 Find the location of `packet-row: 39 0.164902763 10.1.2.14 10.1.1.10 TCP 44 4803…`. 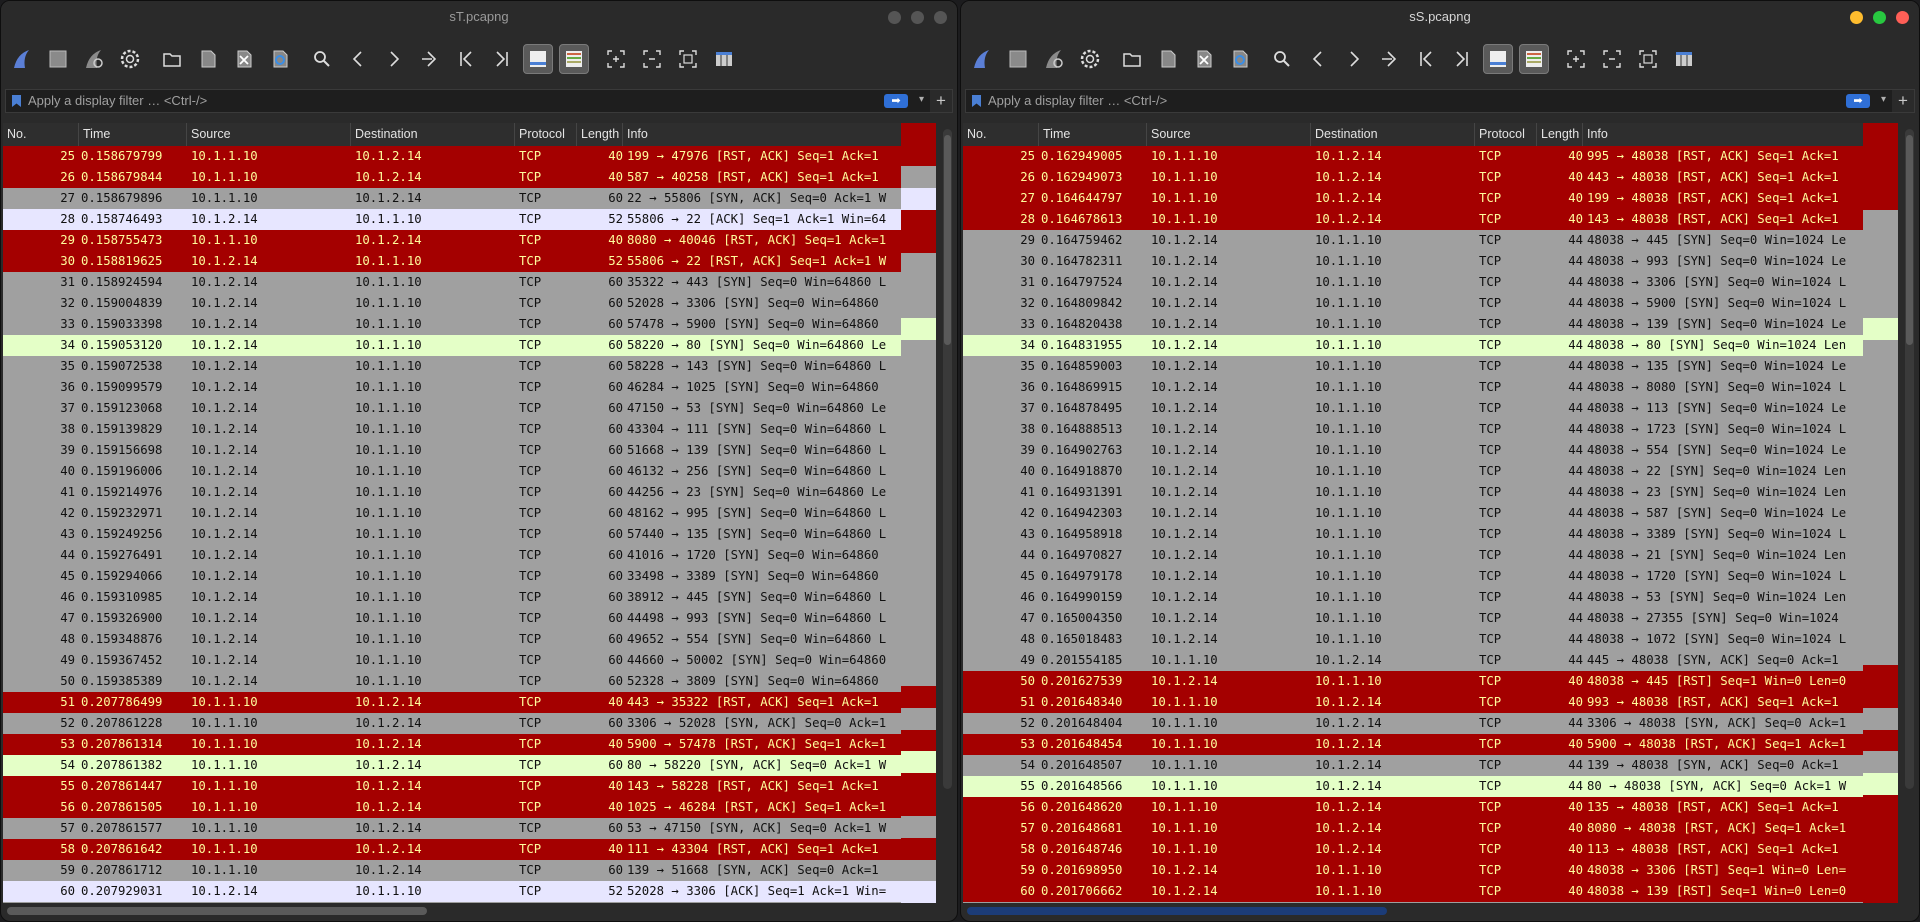

packet-row: 39 0.164902763 10.1.2.14 10.1.1.10 TCP 44 4803… is located at coordinates (1413, 450).